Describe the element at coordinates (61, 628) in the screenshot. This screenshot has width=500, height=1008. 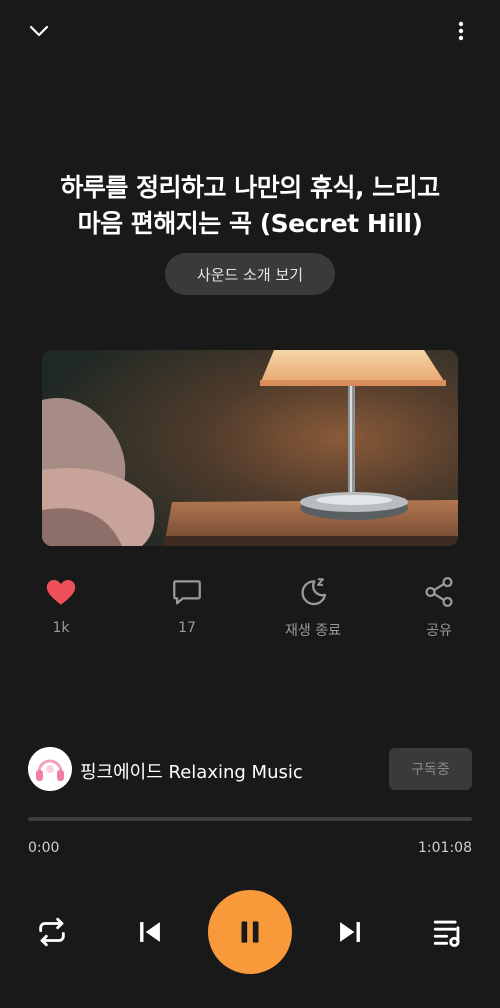
I see `like-count: 1k` at that location.